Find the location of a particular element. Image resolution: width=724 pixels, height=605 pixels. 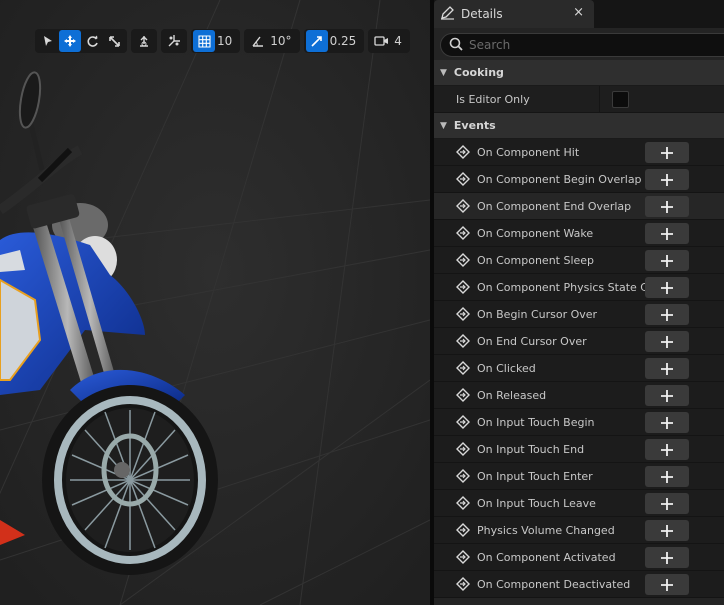

details-tab-strip: Details × is located at coordinates (579, 14).